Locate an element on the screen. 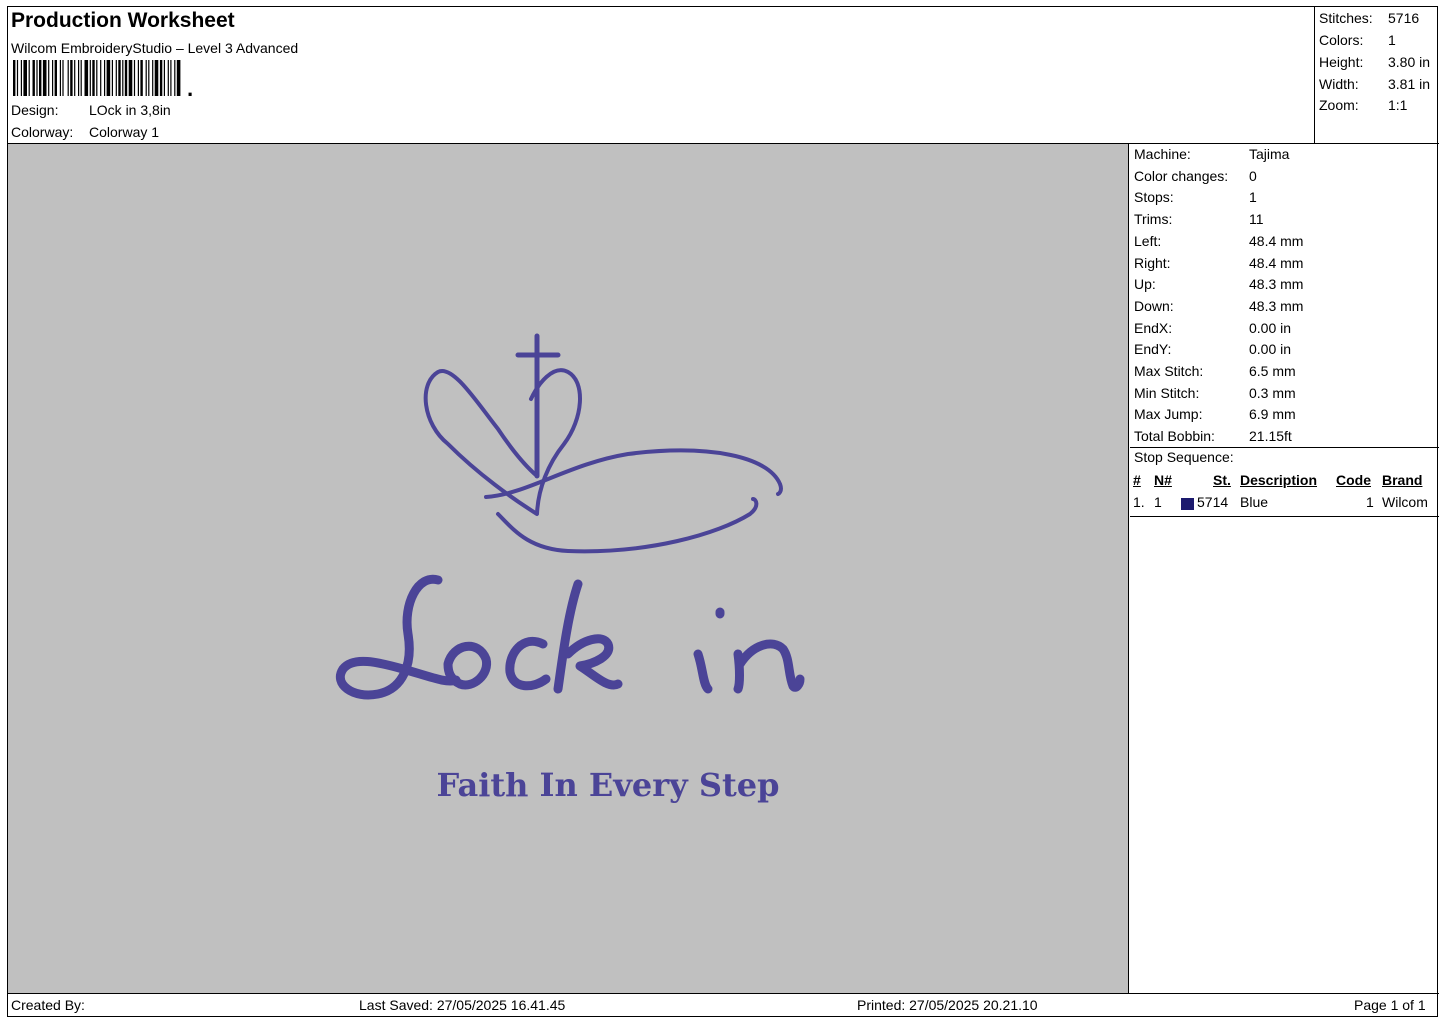  info-label: EndX: is located at coordinates (1153, 327).